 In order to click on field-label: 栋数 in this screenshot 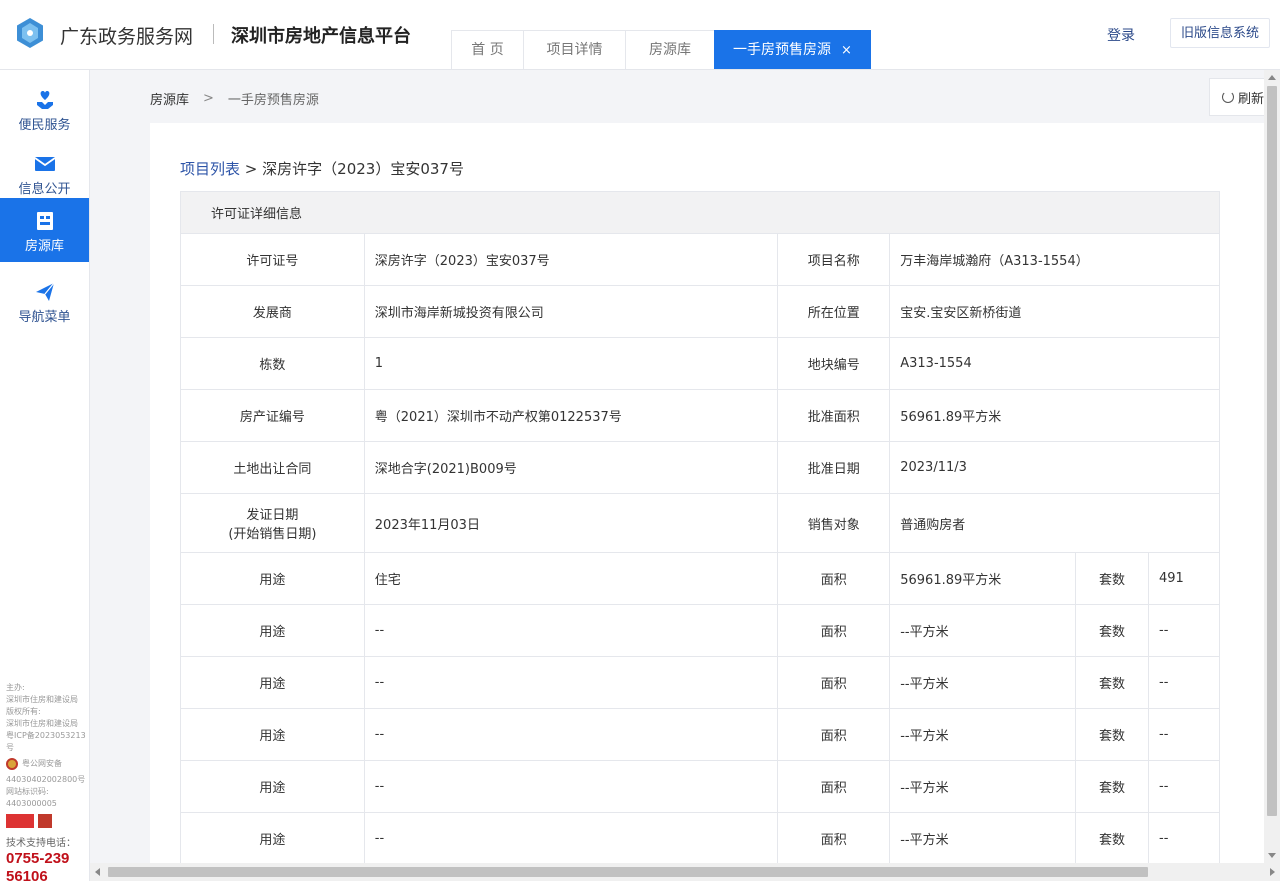, I will do `click(272, 363)`.